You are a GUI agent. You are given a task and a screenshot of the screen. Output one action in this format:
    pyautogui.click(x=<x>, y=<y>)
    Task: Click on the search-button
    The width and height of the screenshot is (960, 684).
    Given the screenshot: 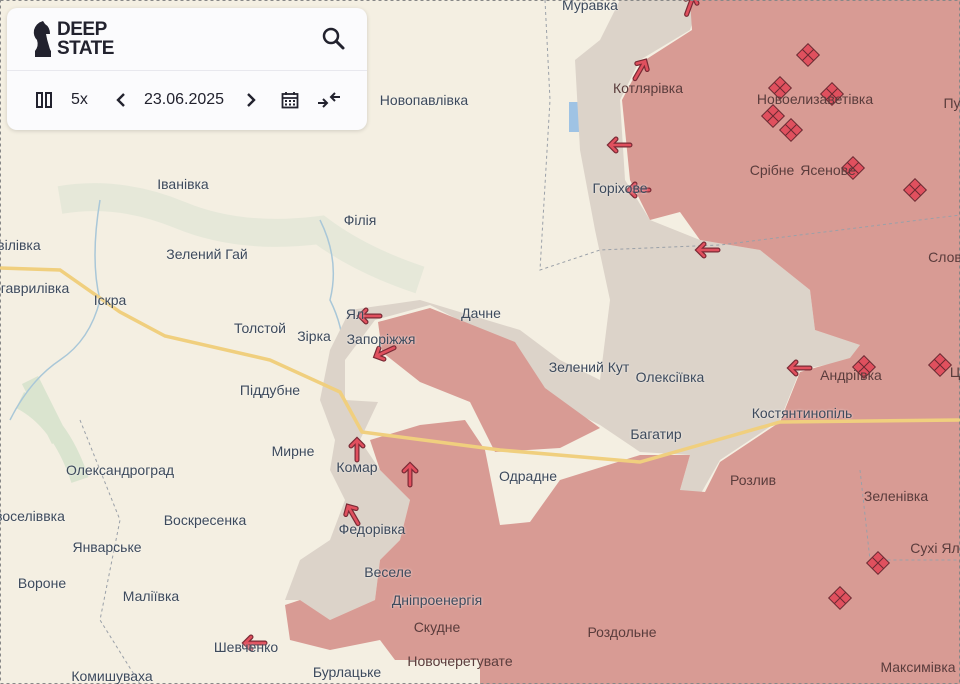 What is the action you would take?
    pyautogui.click(x=334, y=39)
    